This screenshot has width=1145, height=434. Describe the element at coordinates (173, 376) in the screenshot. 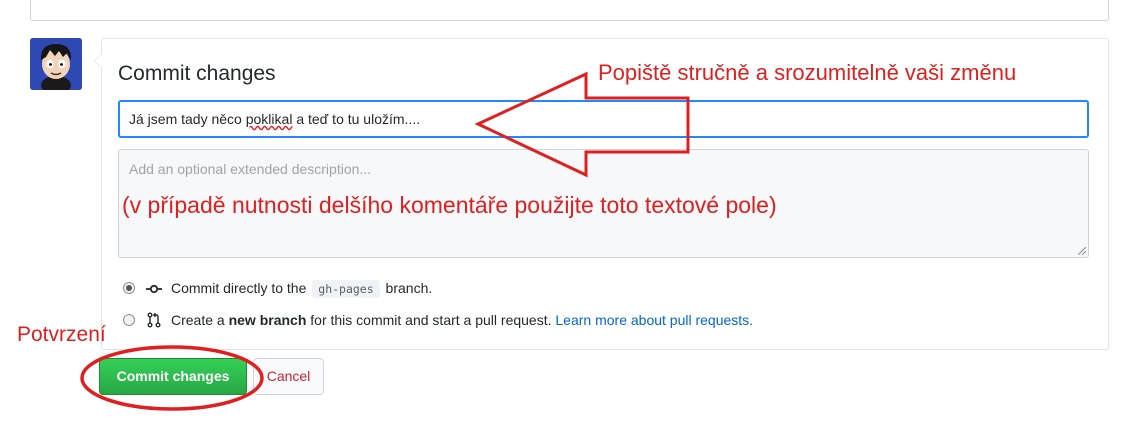

I see `commit-changes-button: Commit changes` at that location.